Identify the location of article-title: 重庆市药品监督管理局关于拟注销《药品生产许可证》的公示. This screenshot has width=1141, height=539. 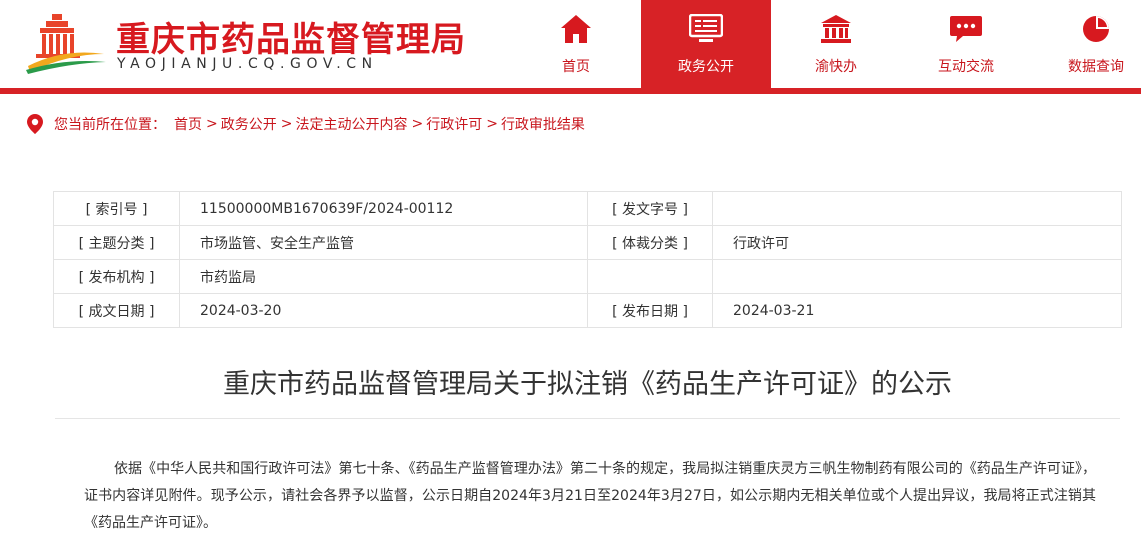
(587, 384).